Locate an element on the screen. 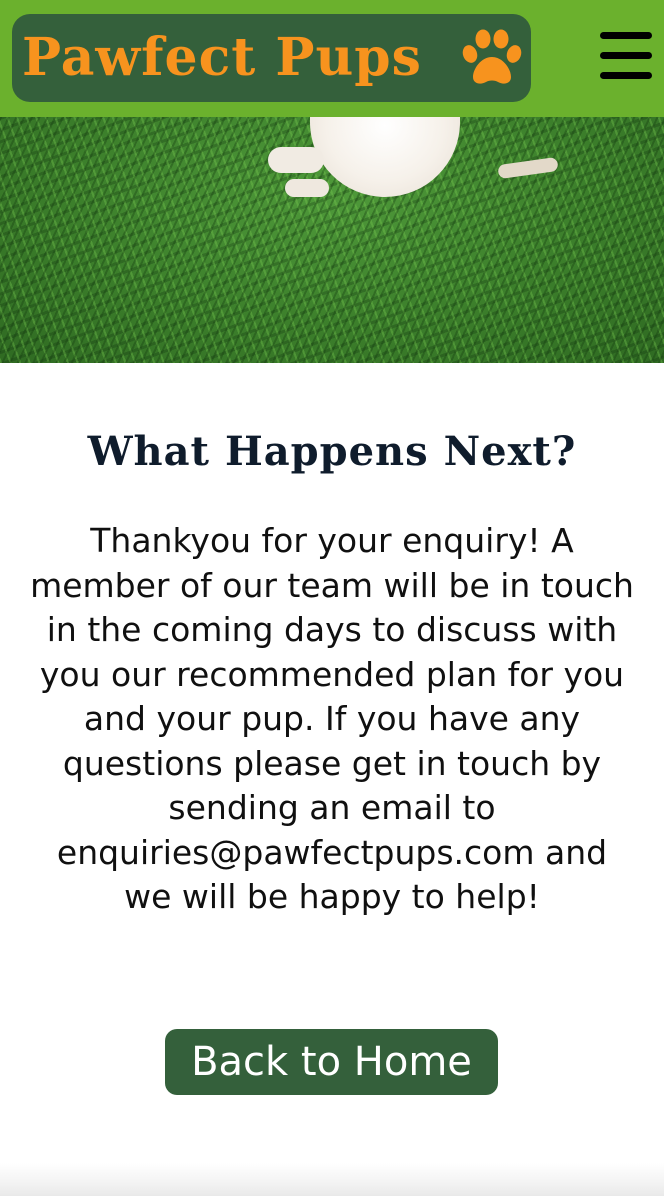 Image resolution: width=664 pixels, height=1196 pixels. brand-name: Pawfect Pups is located at coordinates (222, 57).